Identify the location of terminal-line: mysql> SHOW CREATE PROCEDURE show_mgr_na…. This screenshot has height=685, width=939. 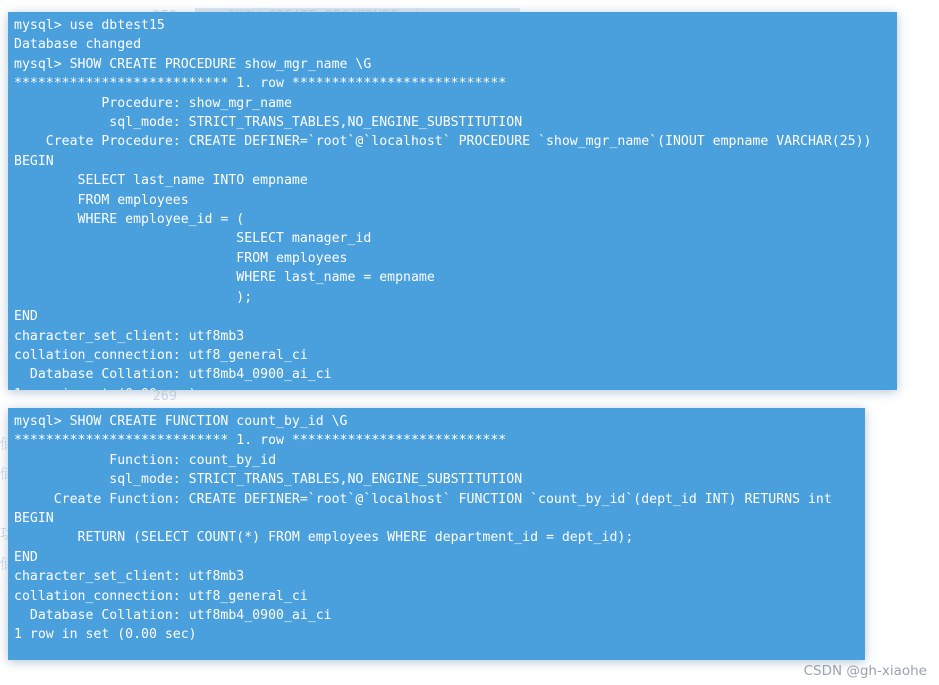
(193, 64).